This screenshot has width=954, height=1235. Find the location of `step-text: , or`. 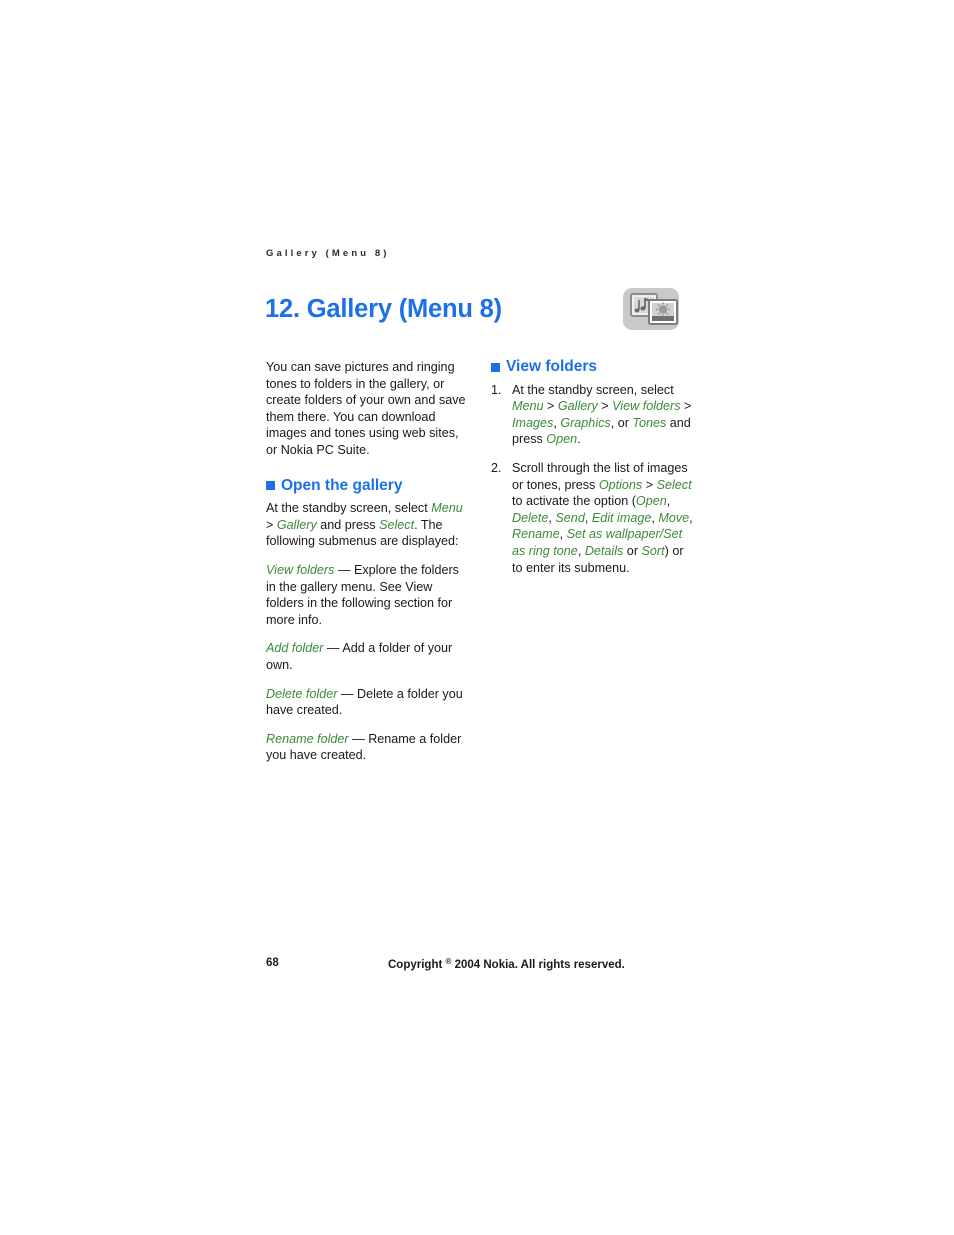

step-text: , or is located at coordinates (621, 422).